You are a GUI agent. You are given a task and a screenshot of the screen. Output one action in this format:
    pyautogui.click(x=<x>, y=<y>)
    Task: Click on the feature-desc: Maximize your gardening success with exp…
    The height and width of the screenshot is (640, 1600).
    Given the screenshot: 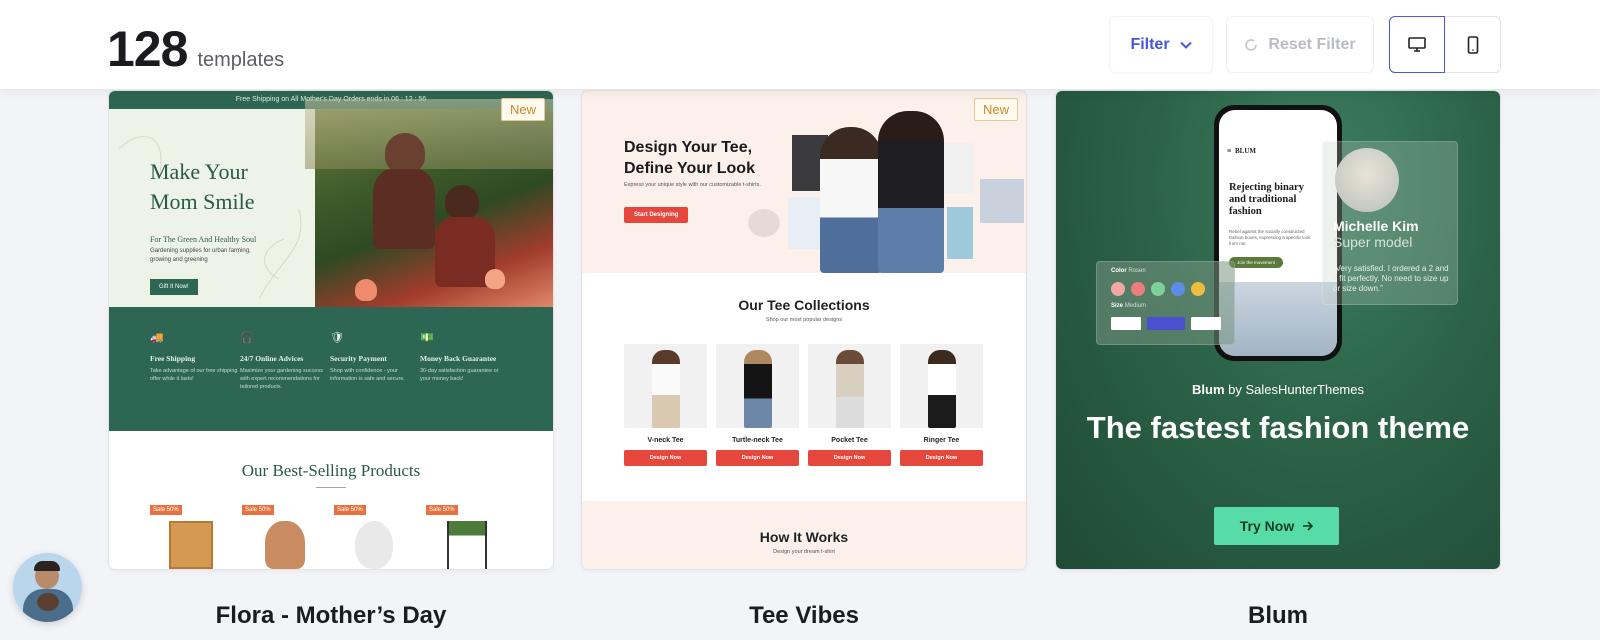 What is the action you would take?
    pyautogui.click(x=281, y=379)
    